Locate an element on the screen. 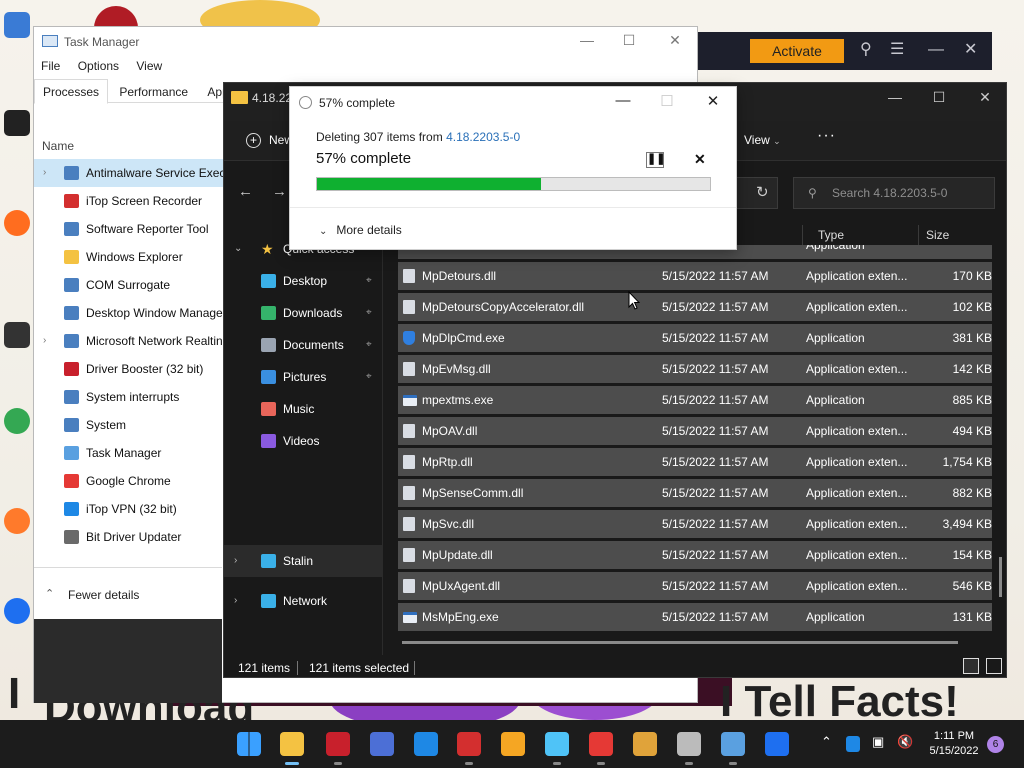 This screenshot has width=1024, height=768. screen-recorder-icon is located at coordinates (469, 748).